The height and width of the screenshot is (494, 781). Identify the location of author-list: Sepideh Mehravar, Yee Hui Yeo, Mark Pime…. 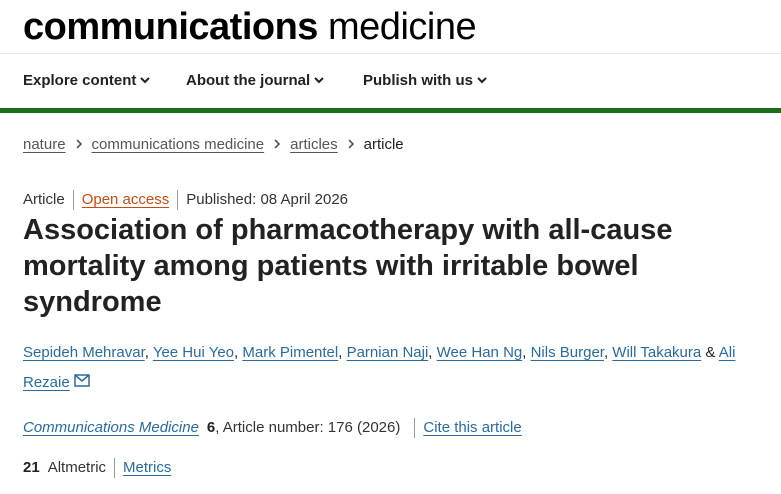
(398, 368).